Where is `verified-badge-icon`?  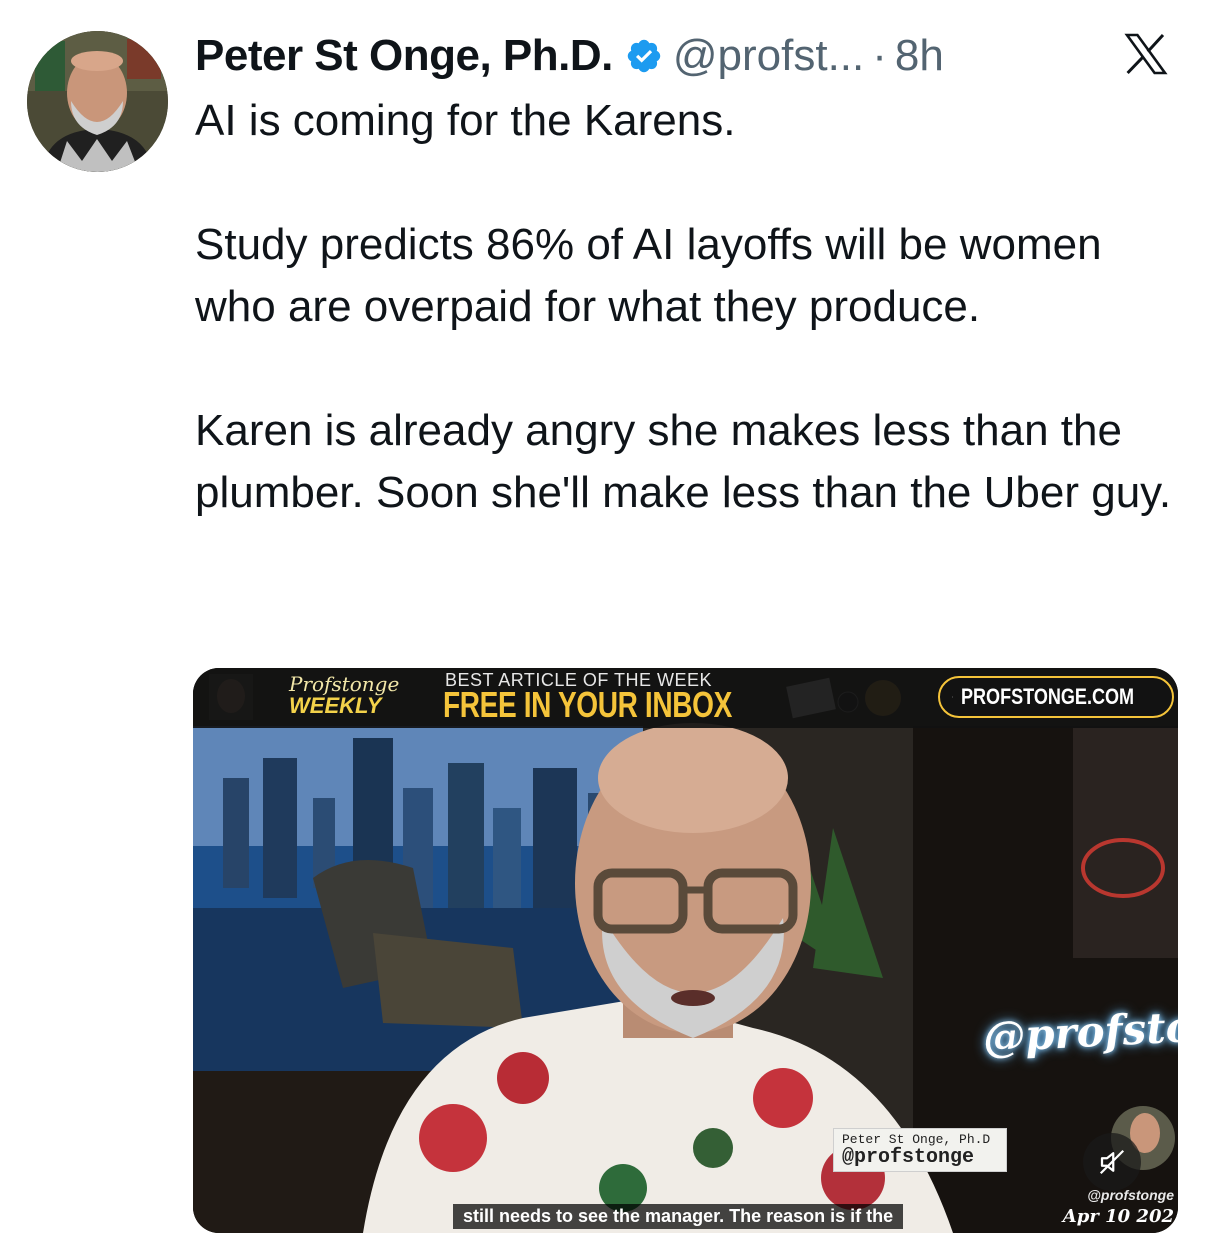 verified-badge-icon is located at coordinates (644, 56).